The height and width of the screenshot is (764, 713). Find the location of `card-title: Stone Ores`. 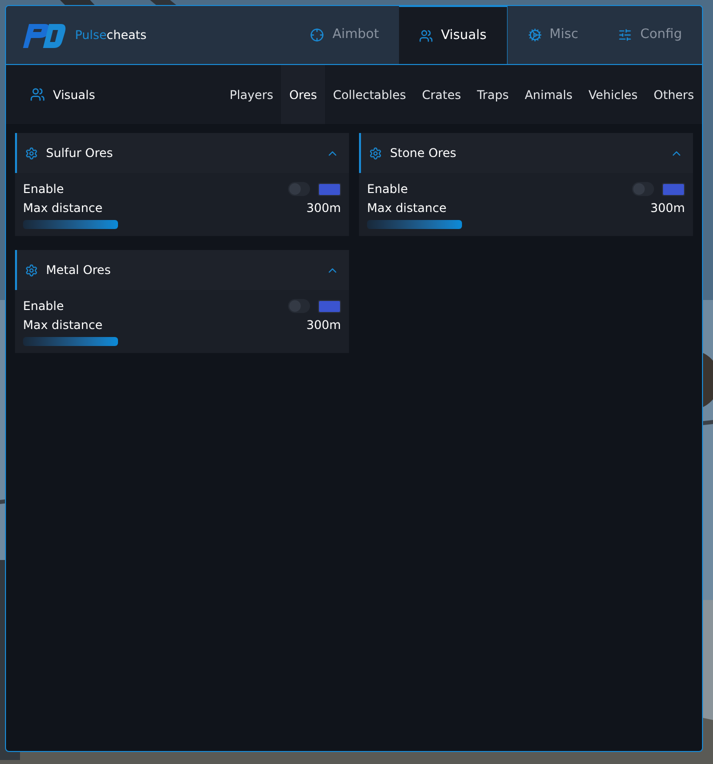

card-title: Stone Ores is located at coordinates (423, 153).